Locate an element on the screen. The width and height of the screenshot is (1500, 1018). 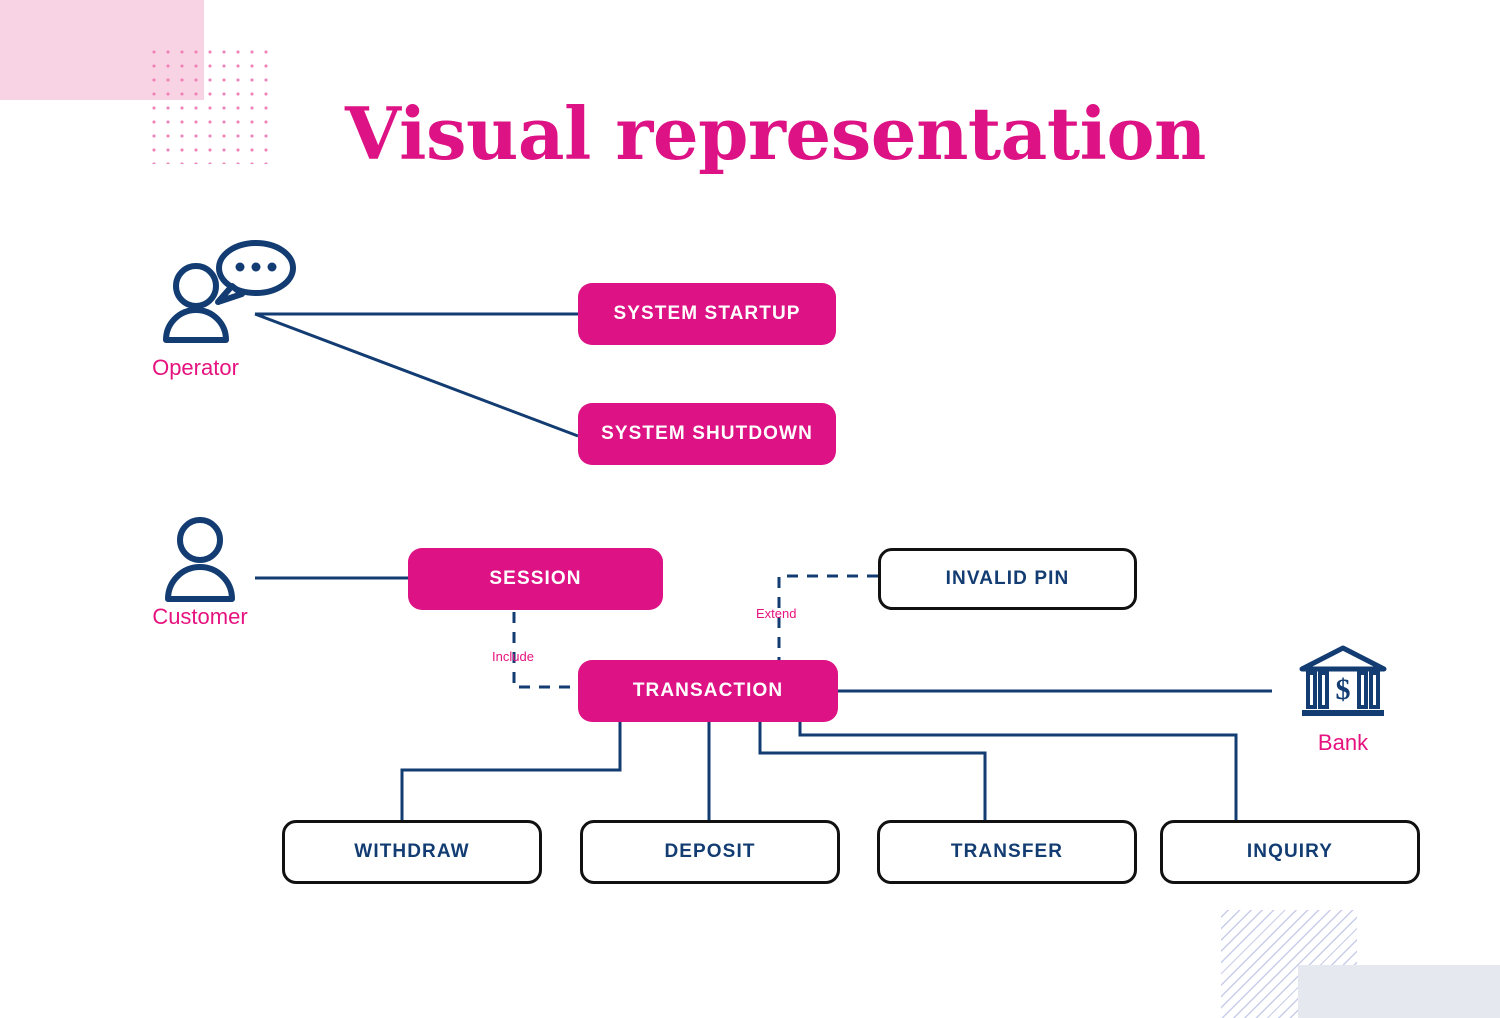
actor-customer is located at coordinates (200, 559).